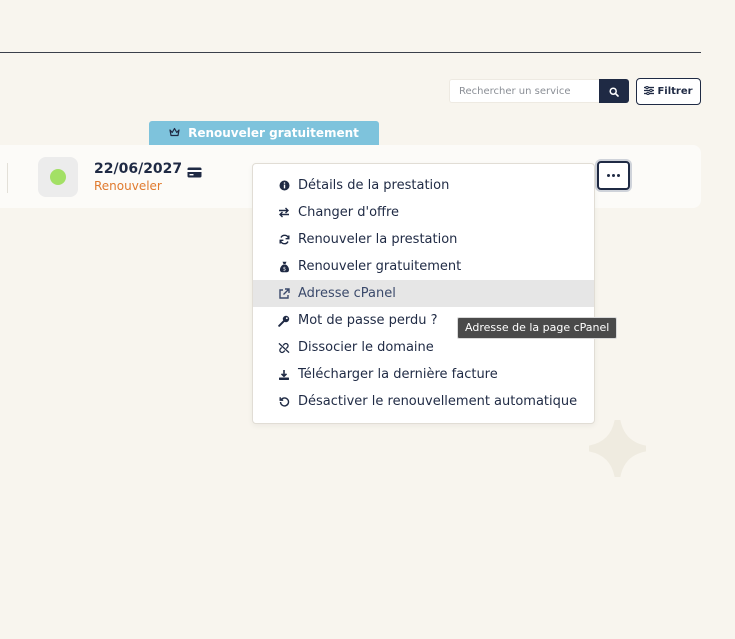 The height and width of the screenshot is (639, 735). I want to click on renew-link: Renouveler, so click(128, 186).